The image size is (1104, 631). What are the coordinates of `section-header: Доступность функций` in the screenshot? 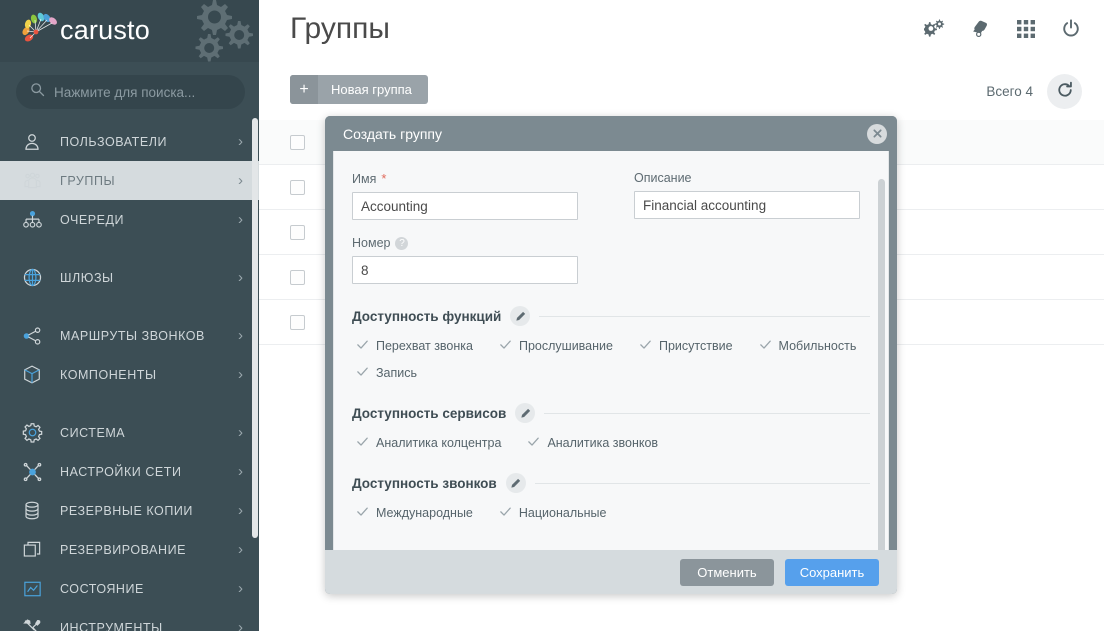 It's located at (611, 316).